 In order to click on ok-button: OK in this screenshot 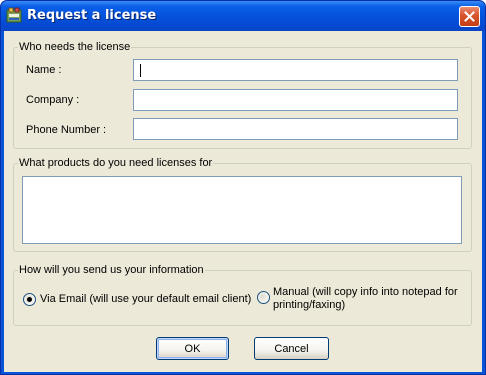, I will do `click(192, 348)`.